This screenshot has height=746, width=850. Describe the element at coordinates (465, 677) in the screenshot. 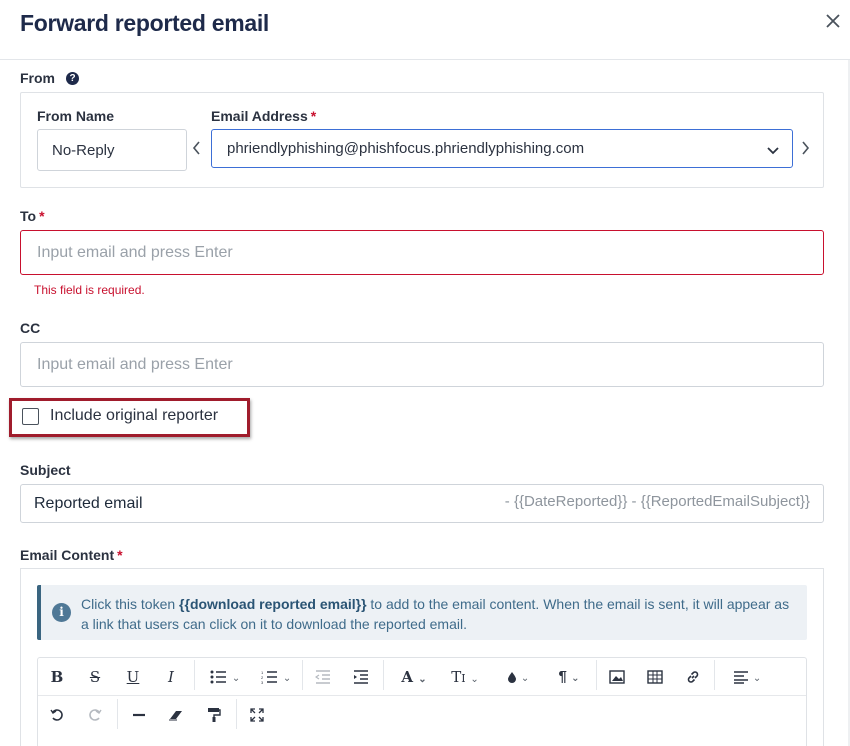

I see `text-size-icon: TI ⌄` at that location.